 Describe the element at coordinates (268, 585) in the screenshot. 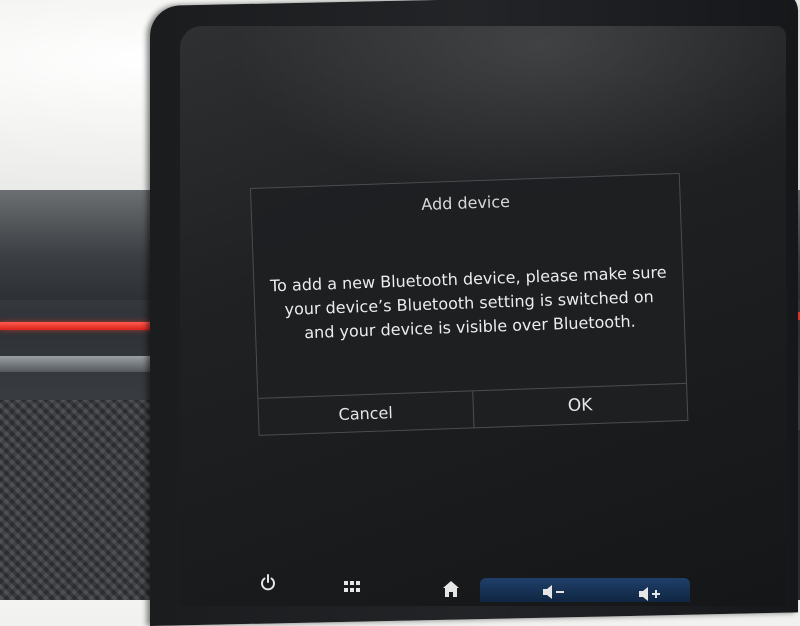

I see `power-icon` at that location.